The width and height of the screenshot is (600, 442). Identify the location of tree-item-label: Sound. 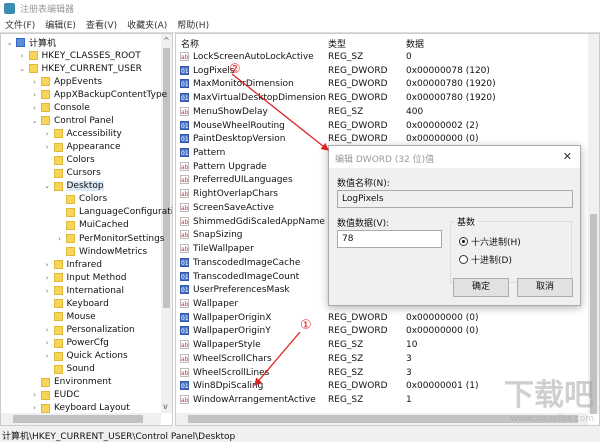
(80, 369).